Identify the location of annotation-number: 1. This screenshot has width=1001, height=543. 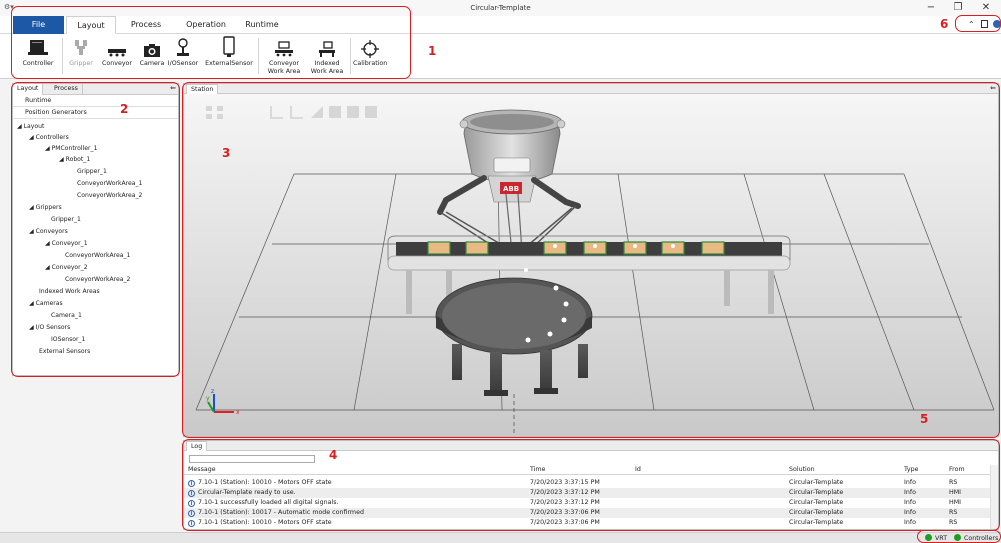
(432, 51).